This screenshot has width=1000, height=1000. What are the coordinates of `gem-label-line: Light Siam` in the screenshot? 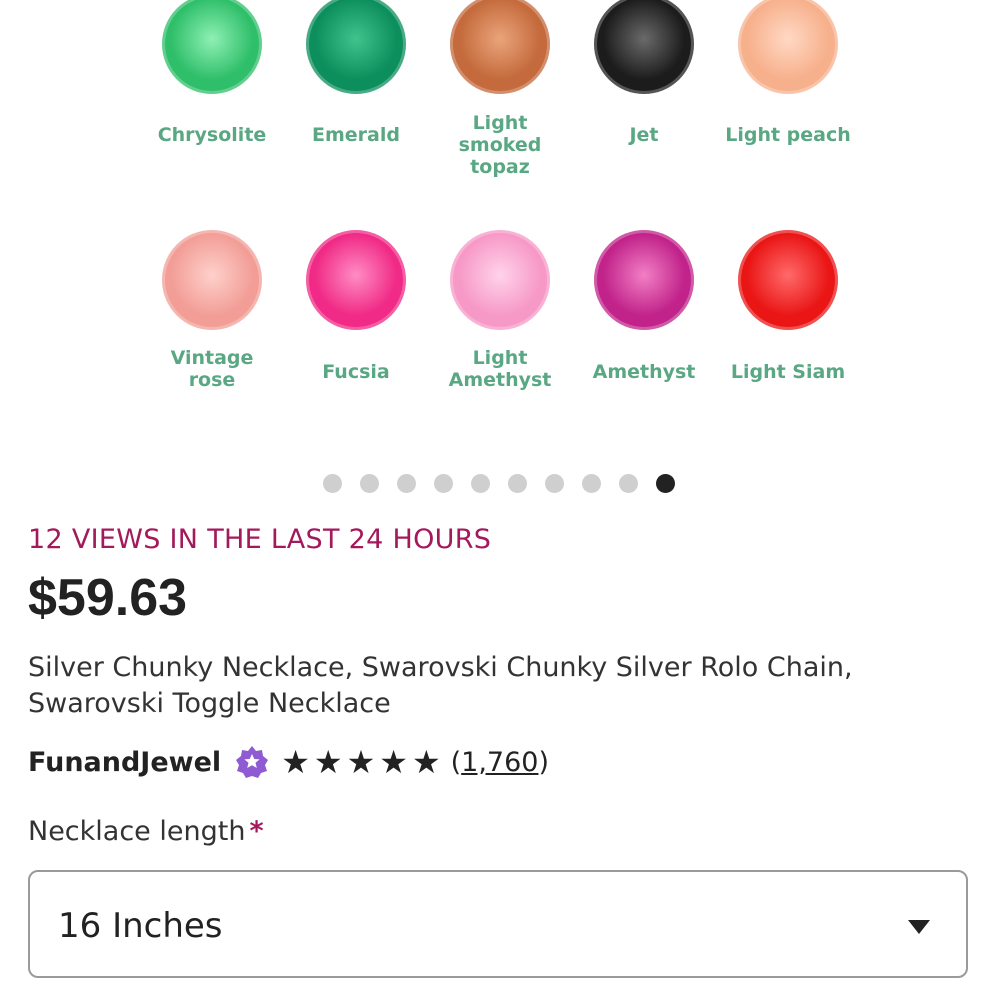 It's located at (788, 372).